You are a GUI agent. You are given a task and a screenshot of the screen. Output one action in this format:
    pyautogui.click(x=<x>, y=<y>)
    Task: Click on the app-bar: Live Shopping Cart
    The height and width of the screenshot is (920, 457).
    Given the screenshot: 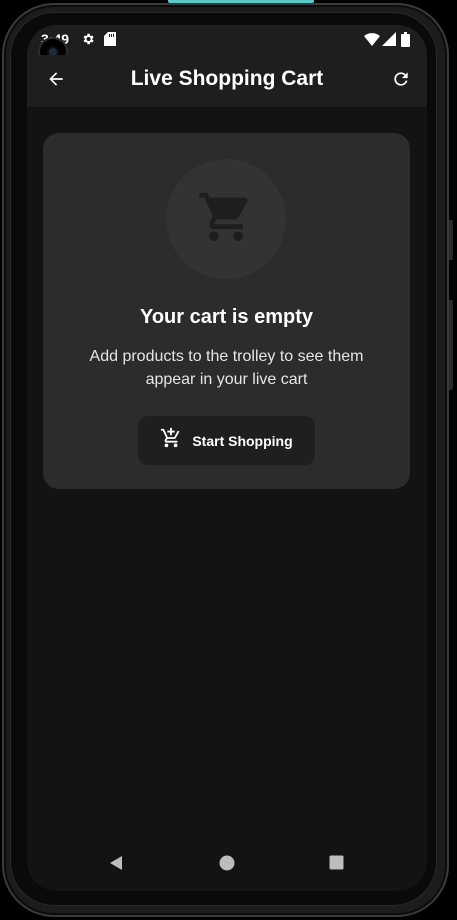 What is the action you would take?
    pyautogui.click(x=227, y=81)
    